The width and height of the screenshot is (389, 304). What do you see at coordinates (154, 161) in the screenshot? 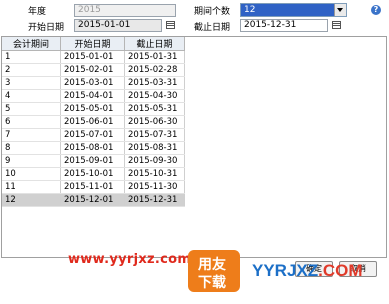
I see `cell-end-date: 2015-09-30` at bounding box center [154, 161].